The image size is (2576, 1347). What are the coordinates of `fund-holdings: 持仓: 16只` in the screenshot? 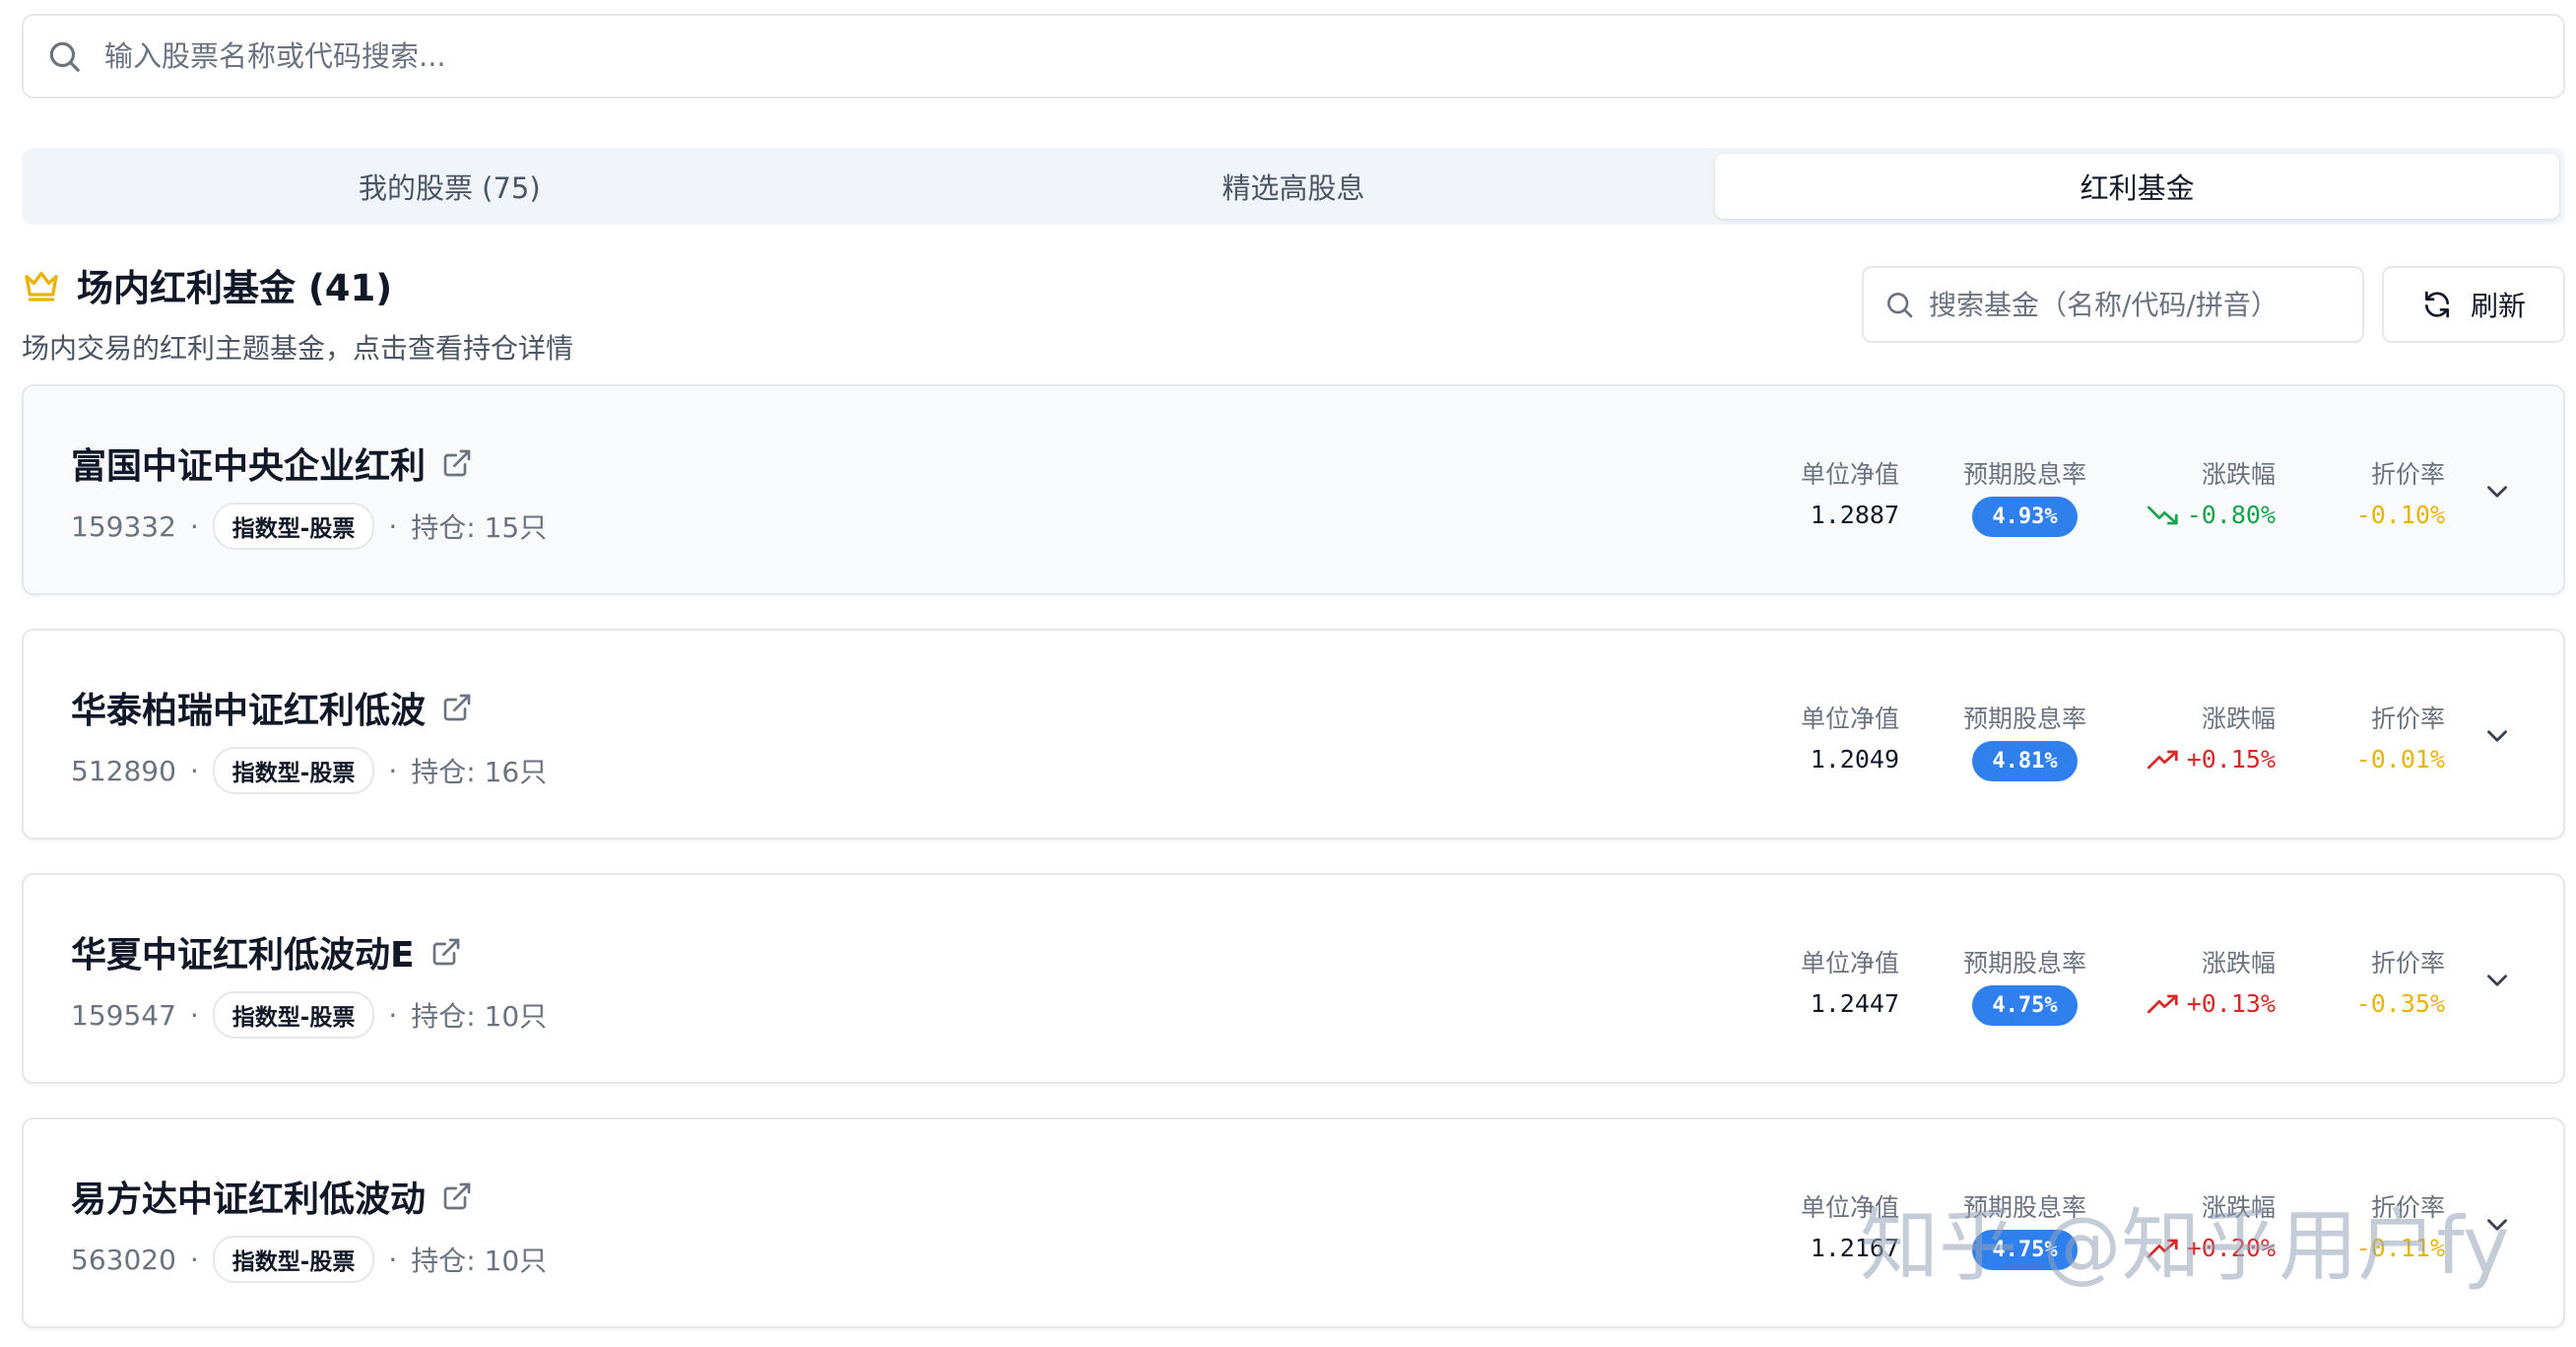 It's located at (480, 772).